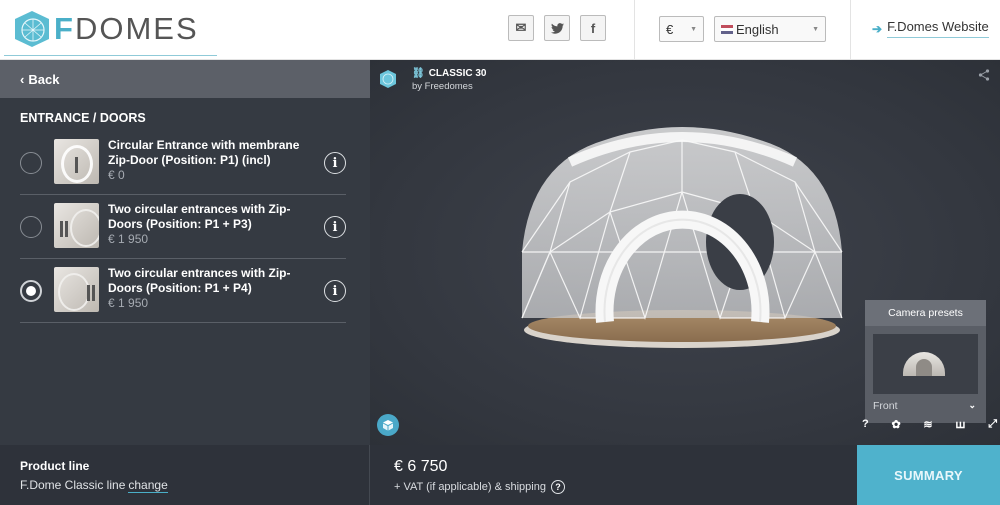  I want to click on twitter-button, so click(557, 28).